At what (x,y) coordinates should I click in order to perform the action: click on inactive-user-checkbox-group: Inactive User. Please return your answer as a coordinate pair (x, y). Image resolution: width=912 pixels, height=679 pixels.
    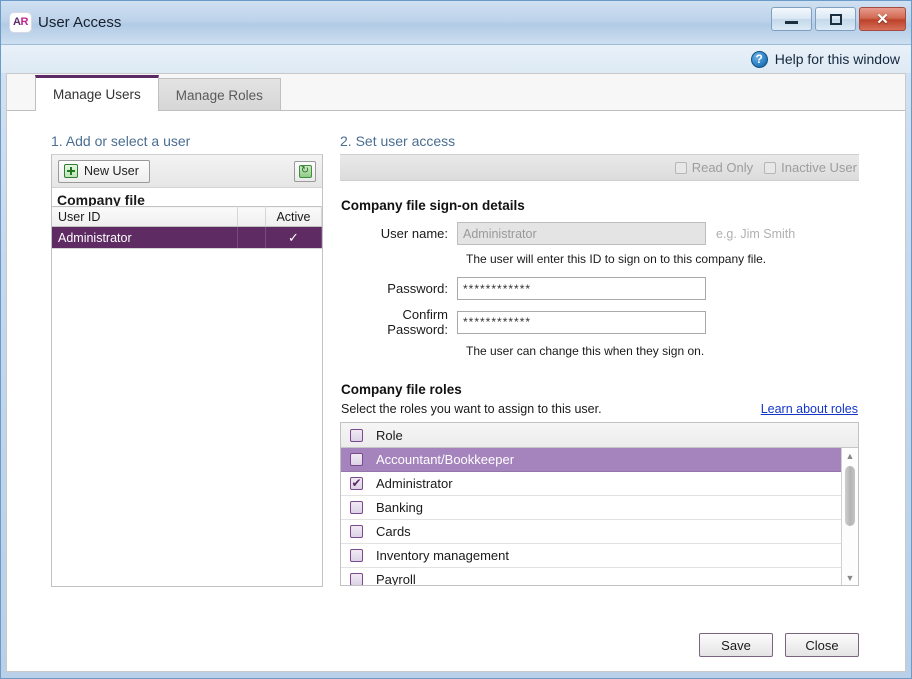
    Looking at the image, I should click on (810, 167).